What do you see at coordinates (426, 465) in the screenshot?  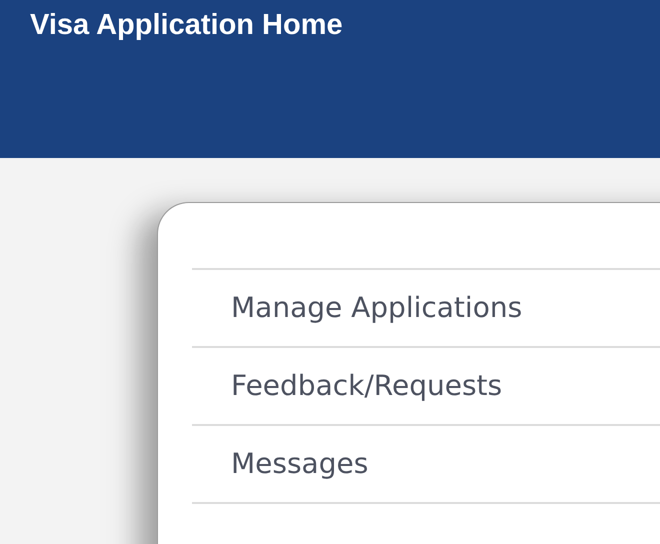 I see `menu-item: Messages` at bounding box center [426, 465].